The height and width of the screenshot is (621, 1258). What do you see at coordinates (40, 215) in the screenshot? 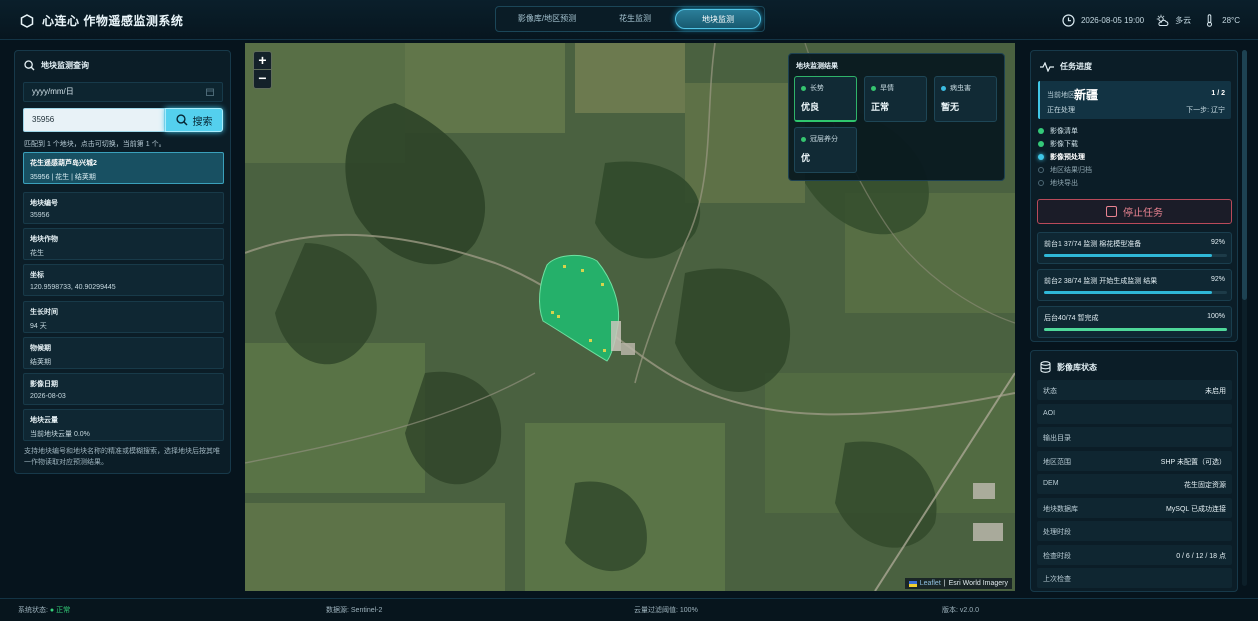
I see `field-value: 35956` at bounding box center [40, 215].